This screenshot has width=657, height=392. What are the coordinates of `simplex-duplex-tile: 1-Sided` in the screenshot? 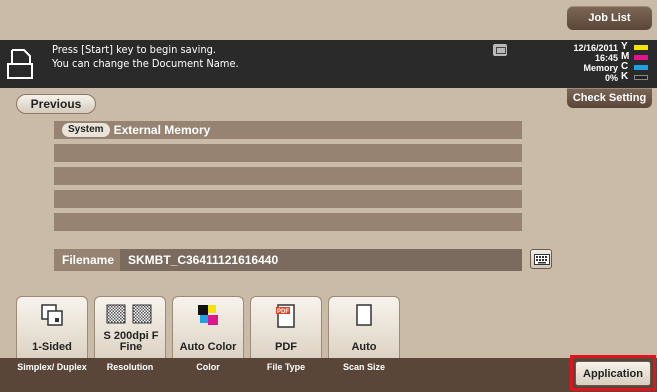 It's located at (52, 327).